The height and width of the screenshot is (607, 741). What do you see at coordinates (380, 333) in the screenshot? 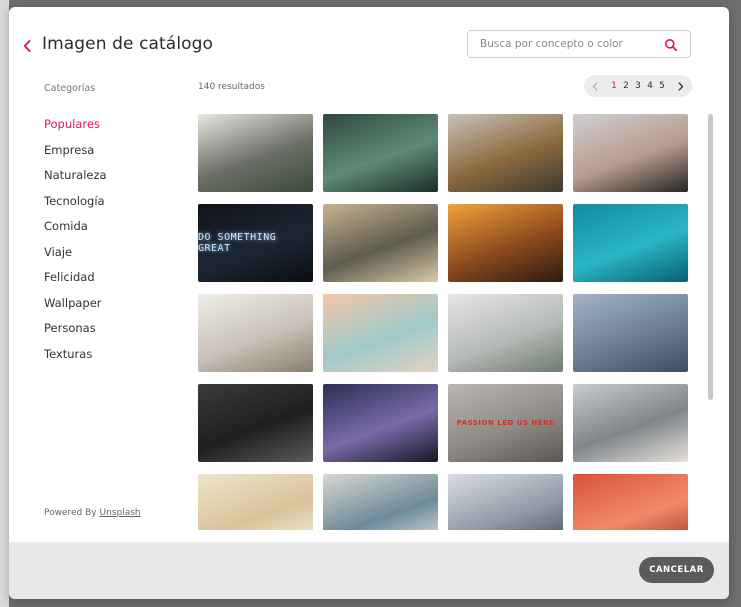
I see `beach-sunset-image` at bounding box center [380, 333].